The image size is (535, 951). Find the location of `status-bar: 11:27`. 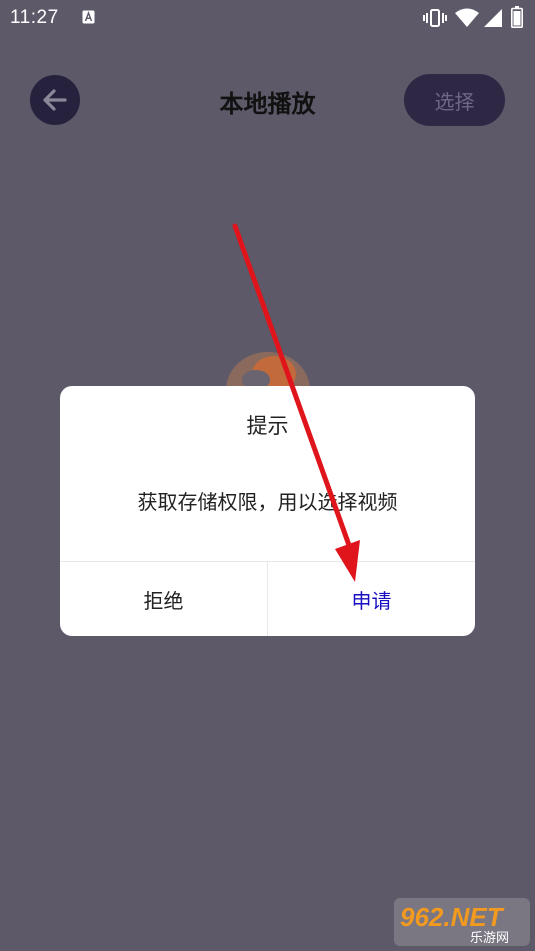

status-bar: 11:27 is located at coordinates (267, 18).